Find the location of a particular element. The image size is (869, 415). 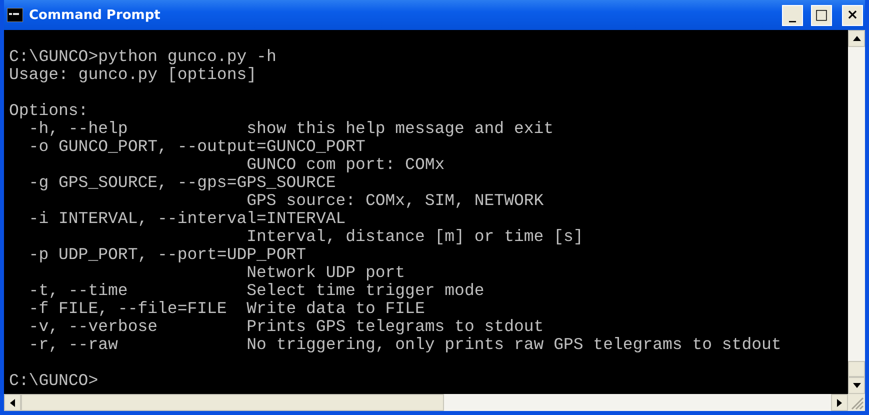

right-arrow-icon is located at coordinates (839, 403).